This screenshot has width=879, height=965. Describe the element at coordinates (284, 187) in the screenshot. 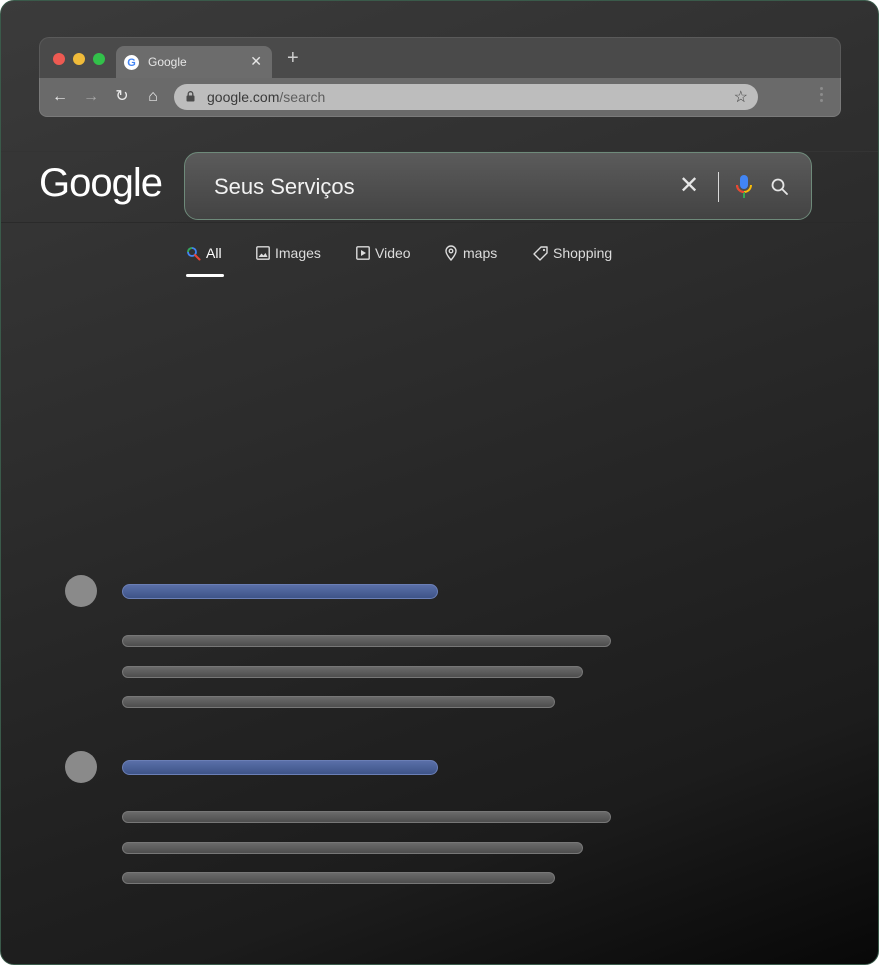

I see `search-input: Seus Serviços` at that location.